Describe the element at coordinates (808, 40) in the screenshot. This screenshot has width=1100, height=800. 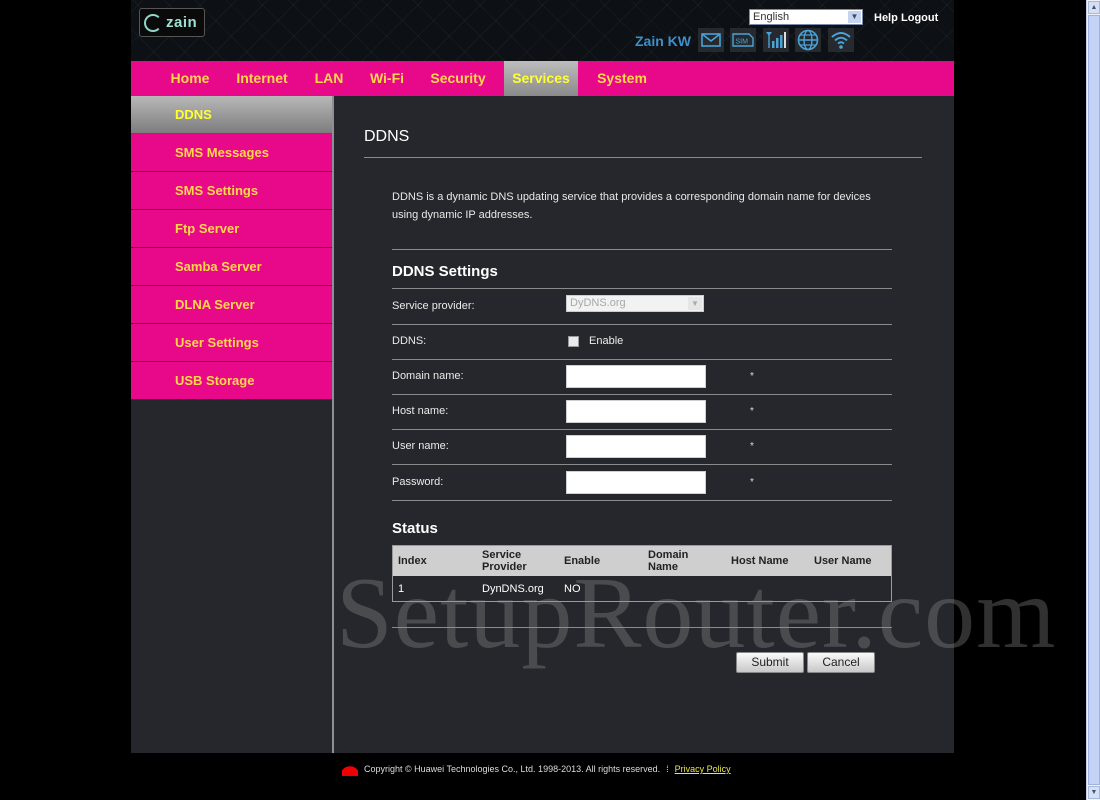
I see `globe-icon` at that location.